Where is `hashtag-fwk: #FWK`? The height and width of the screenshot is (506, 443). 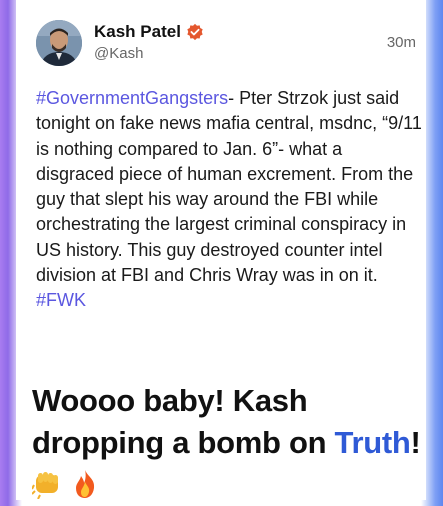 hashtag-fwk: #FWK is located at coordinates (61, 300).